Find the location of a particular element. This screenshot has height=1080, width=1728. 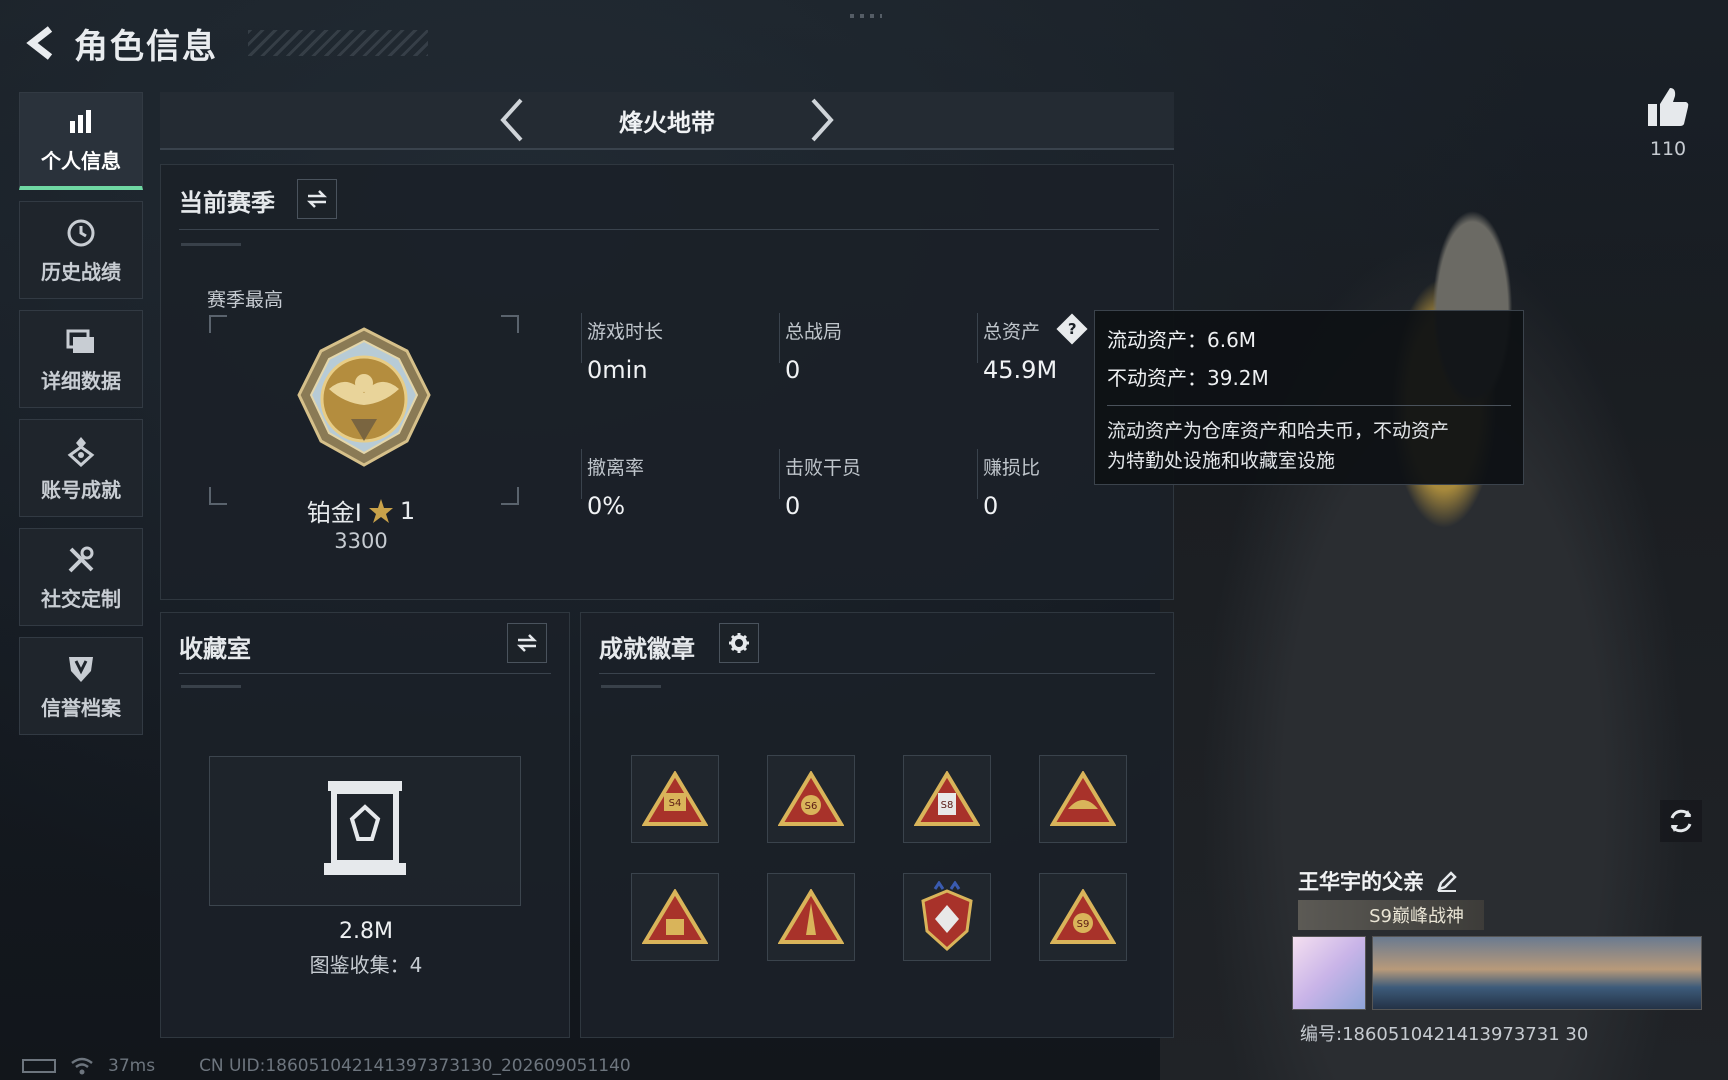

tooltip-liquid-assets: 流动资产：6.6M is located at coordinates (1182, 340).